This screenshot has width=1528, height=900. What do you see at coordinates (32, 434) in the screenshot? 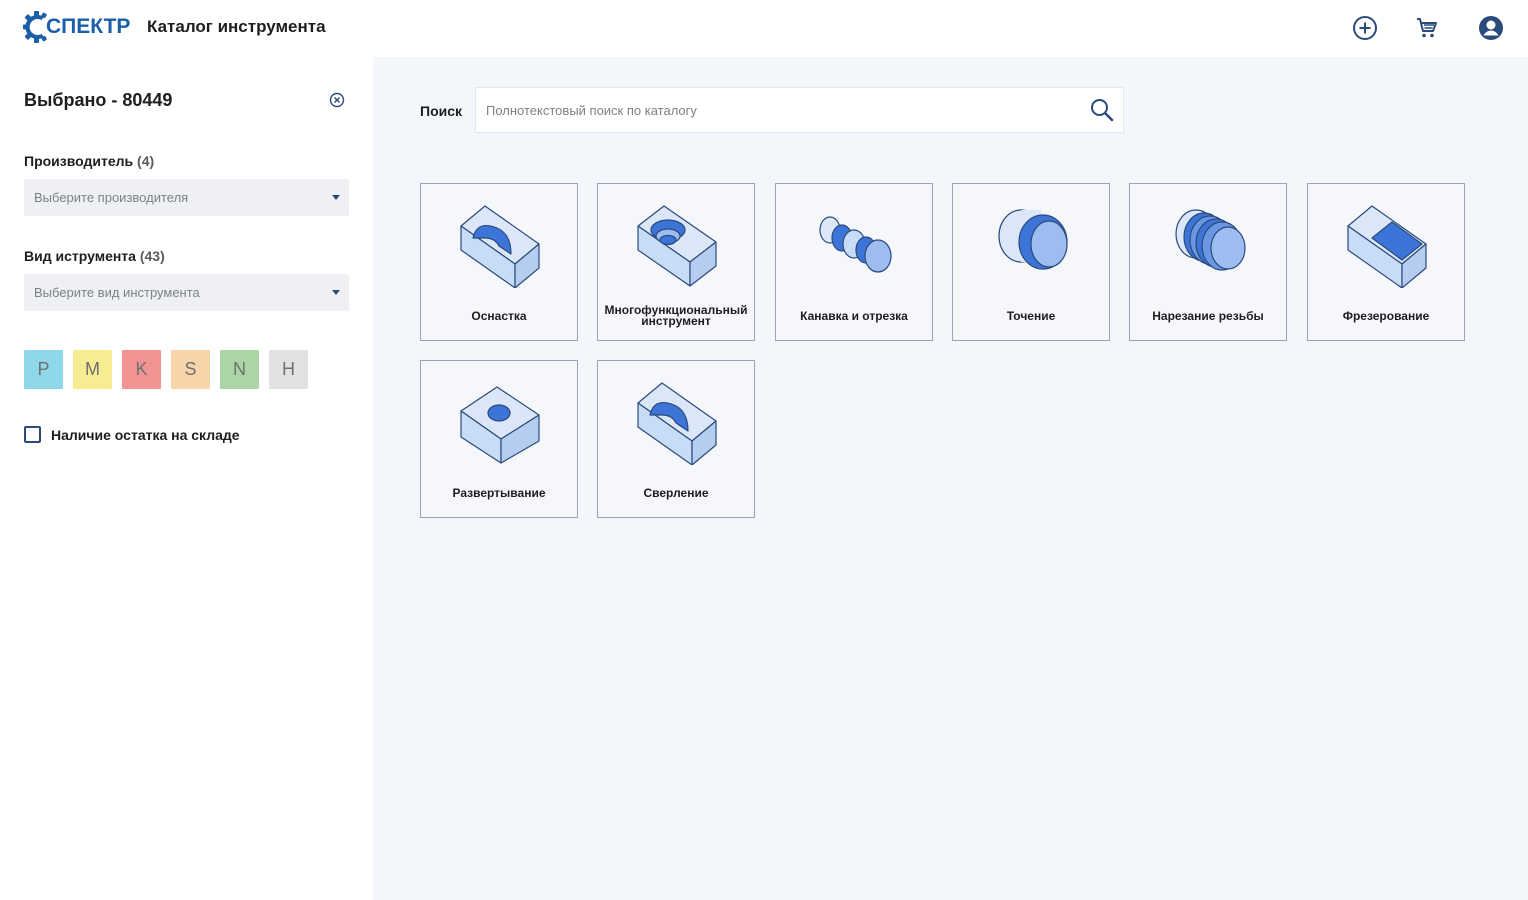
I see `stock-checkbox` at bounding box center [32, 434].